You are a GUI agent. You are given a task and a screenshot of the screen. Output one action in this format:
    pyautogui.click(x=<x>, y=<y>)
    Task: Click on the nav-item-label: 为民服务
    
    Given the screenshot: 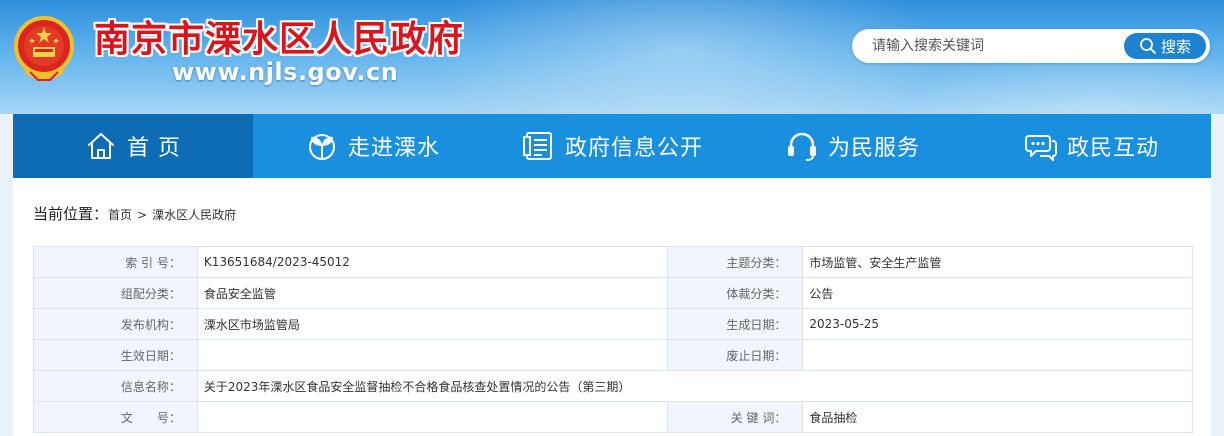 What is the action you would take?
    pyautogui.click(x=873, y=148)
    